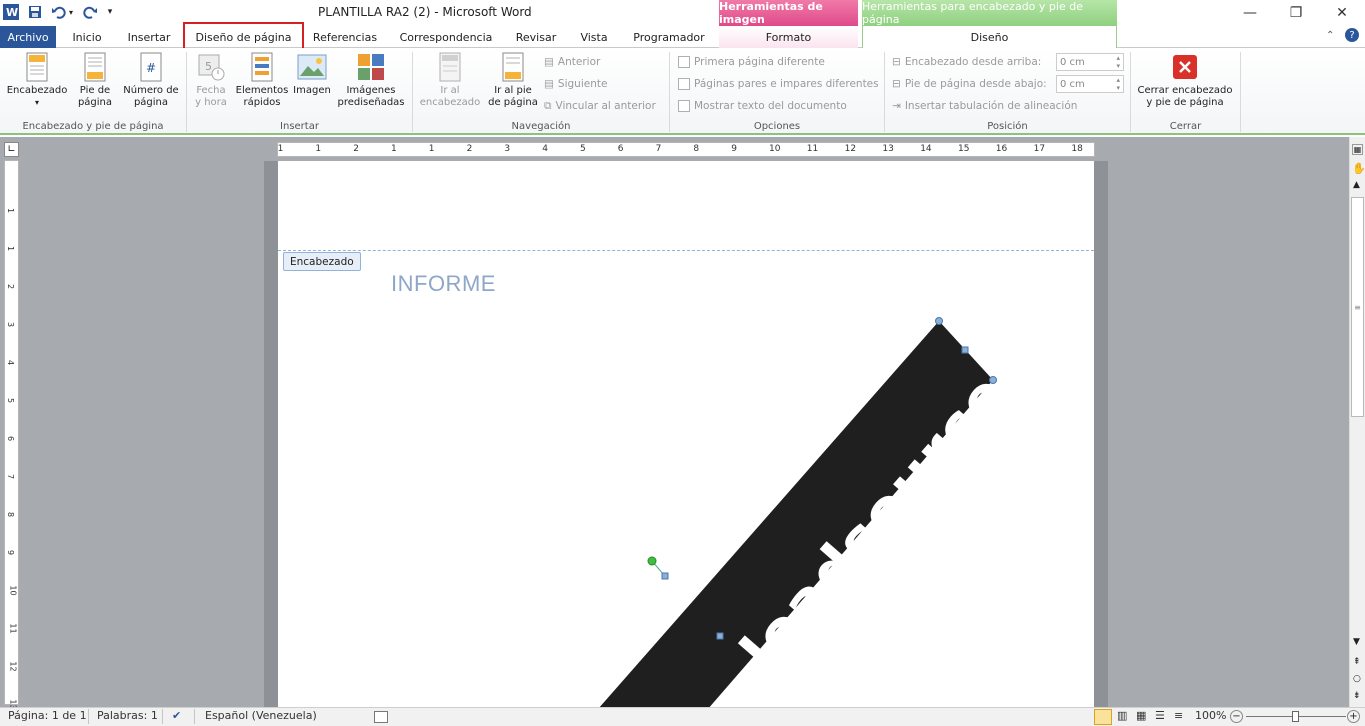 The width and height of the screenshot is (1365, 726). I want to click on save-icon, so click(35, 12).